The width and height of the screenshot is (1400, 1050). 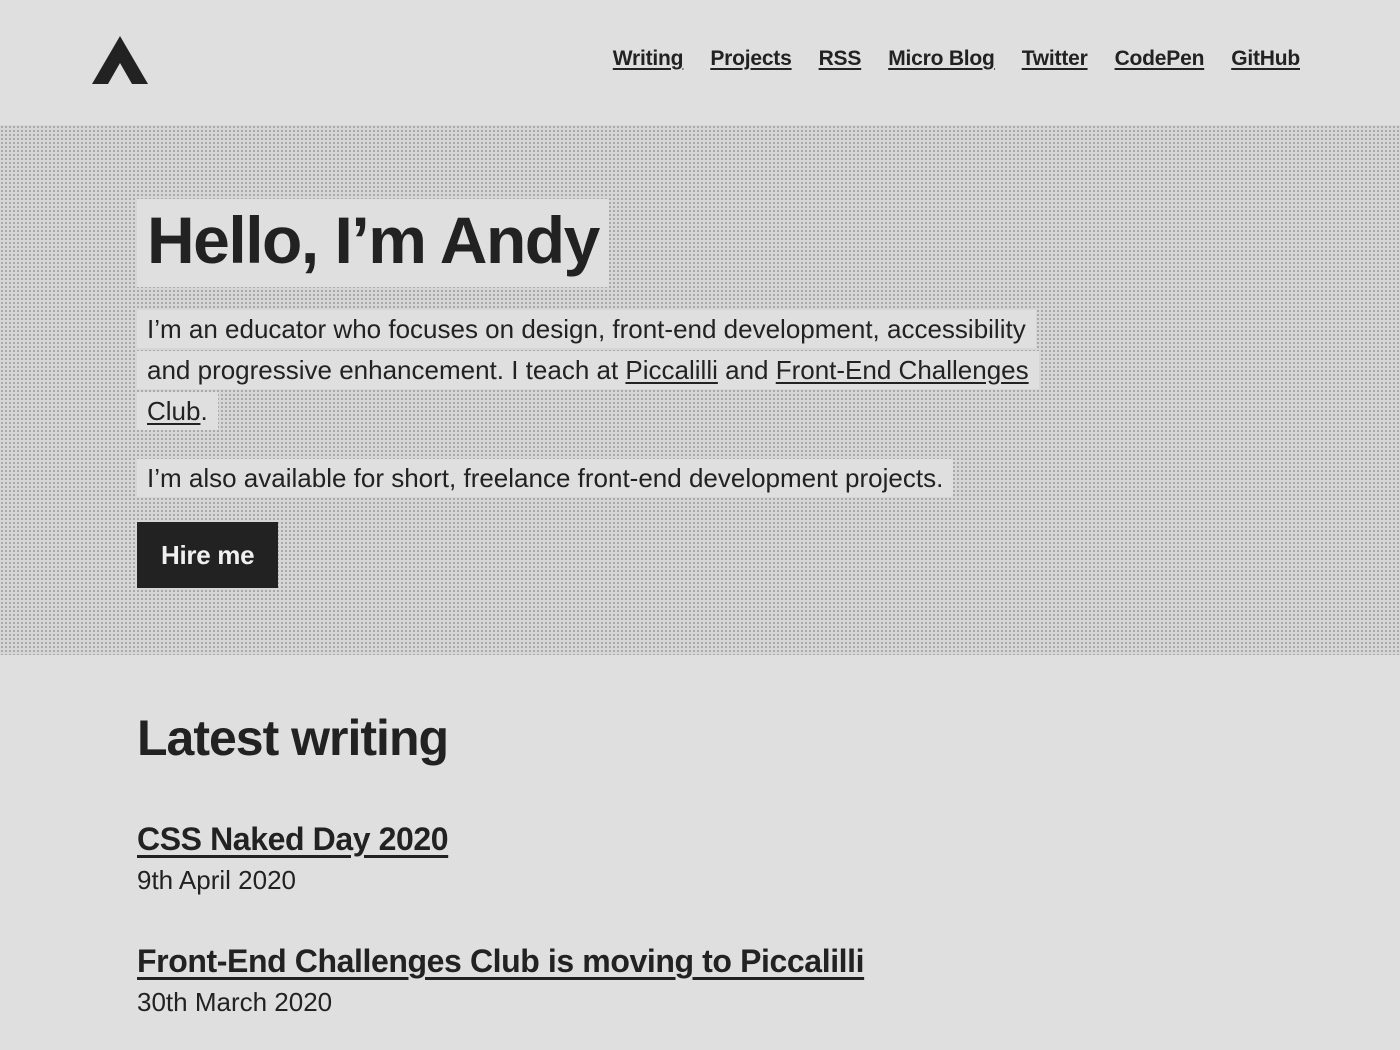 What do you see at coordinates (671, 370) in the screenshot?
I see `piccalilli-link: Piccalilli` at bounding box center [671, 370].